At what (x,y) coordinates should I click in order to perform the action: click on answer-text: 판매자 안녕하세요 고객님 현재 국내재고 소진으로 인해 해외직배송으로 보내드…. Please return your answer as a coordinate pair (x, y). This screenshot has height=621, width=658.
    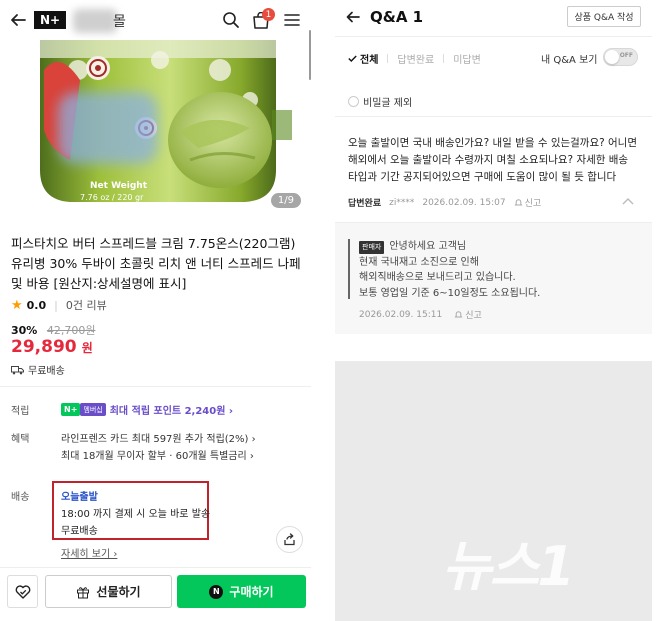
    Looking at the image, I should click on (501, 270).